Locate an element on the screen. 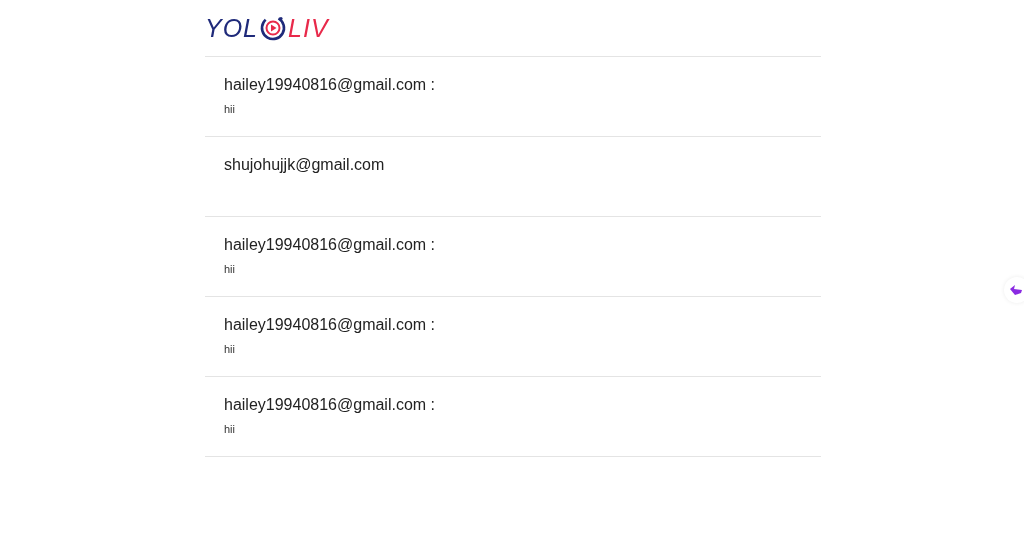  play-target-icon is located at coordinates (273, 28).